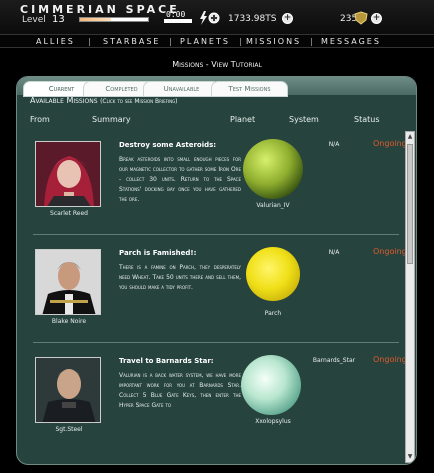 The height and width of the screenshot is (473, 434). What do you see at coordinates (58, 19) in the screenshot?
I see `level-value: 13` at bounding box center [58, 19].